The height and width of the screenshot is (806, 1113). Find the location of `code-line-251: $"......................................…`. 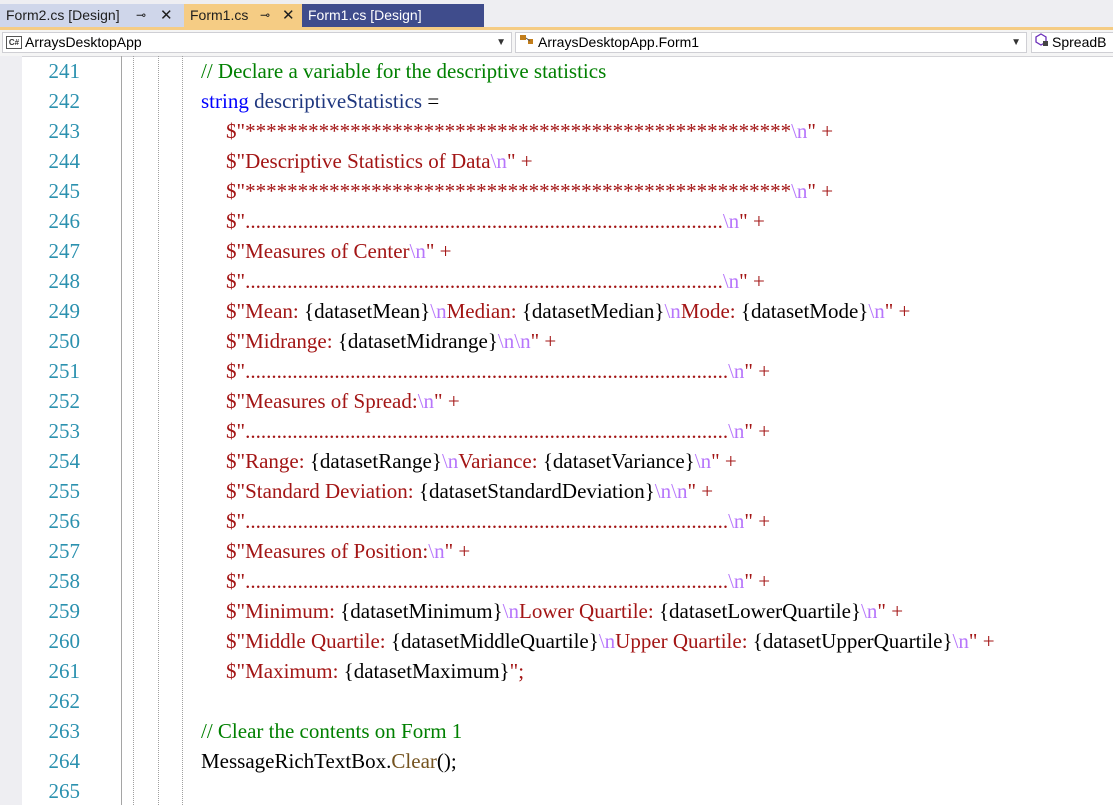

code-line-251: $"......................................… is located at coordinates (498, 371).